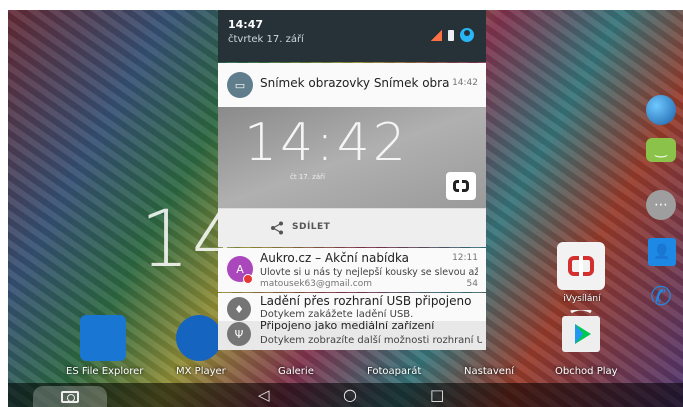 Image resolution: width=683 pixels, height=407 pixels. I want to click on app-label-nastaveni: Nastavení, so click(489, 371).